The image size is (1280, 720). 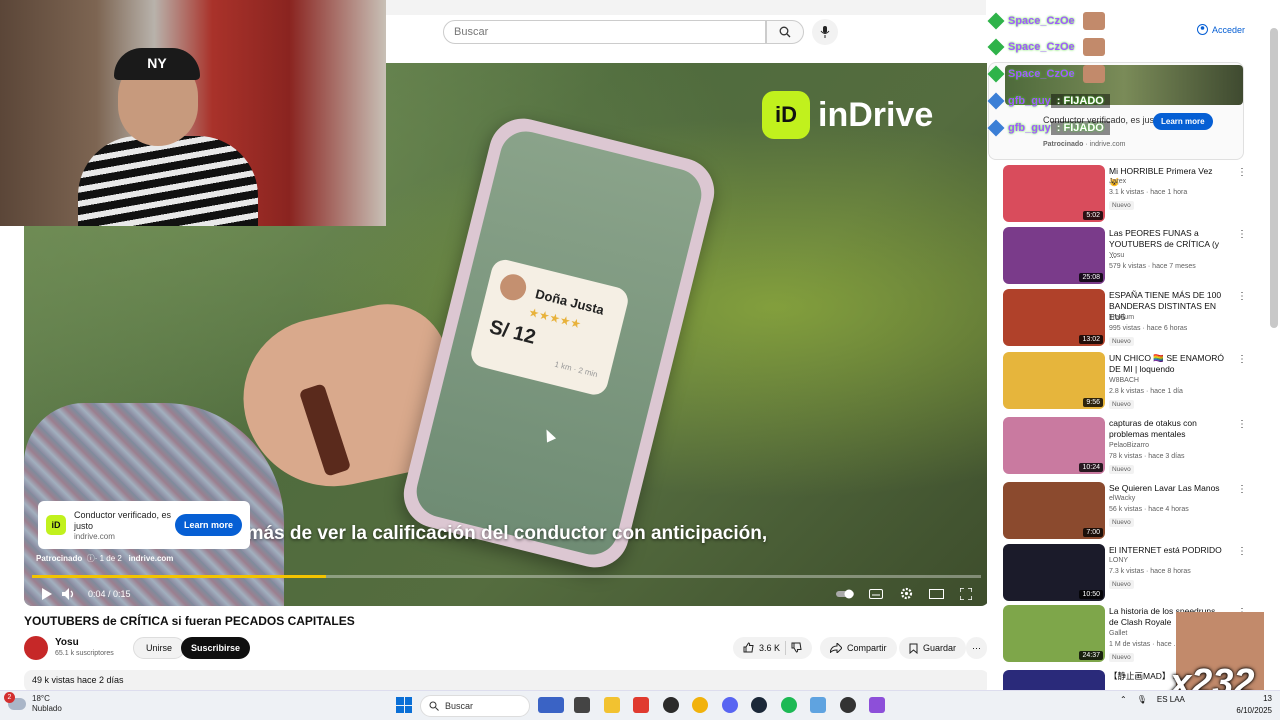 What do you see at coordinates (1167, 550) in the screenshot?
I see `video-title: El INTERNET está PODRIDO` at bounding box center [1167, 550].